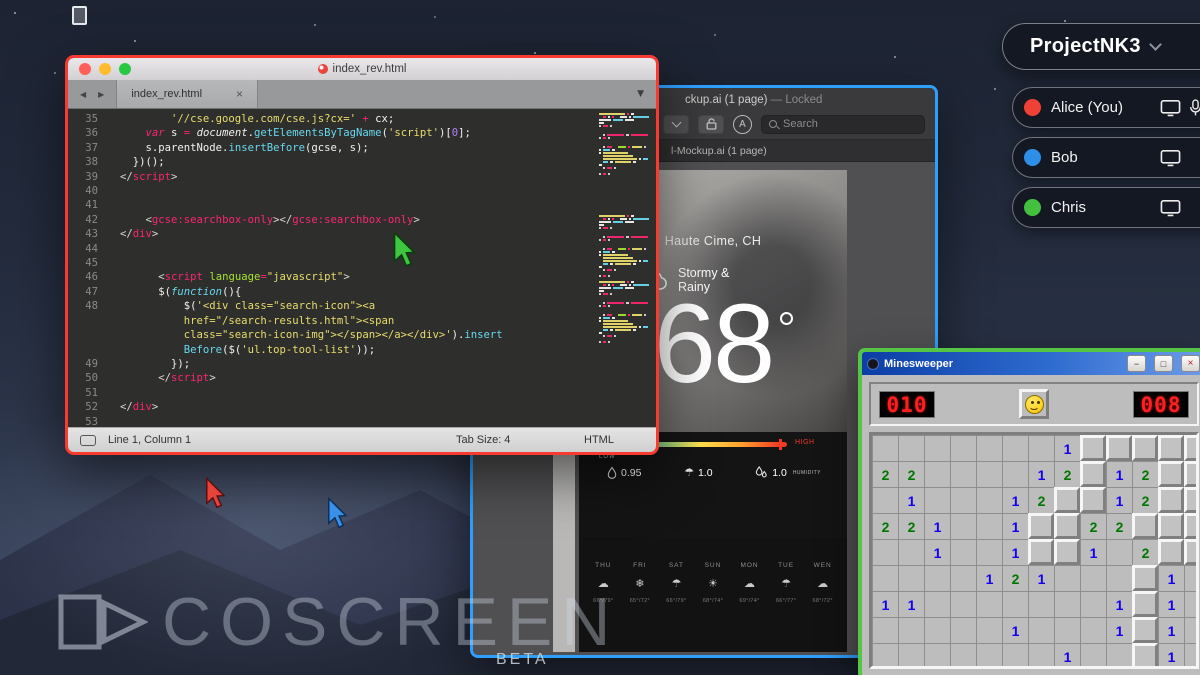 The width and height of the screenshot is (1200, 675). What do you see at coordinates (239, 94) in the screenshot?
I see `tab-close-icon: ×` at bounding box center [239, 94].